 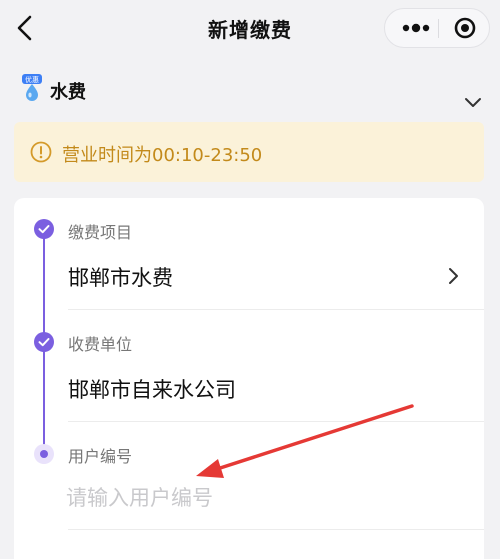 I want to click on category-selector: 优惠 水费, so click(x=250, y=88).